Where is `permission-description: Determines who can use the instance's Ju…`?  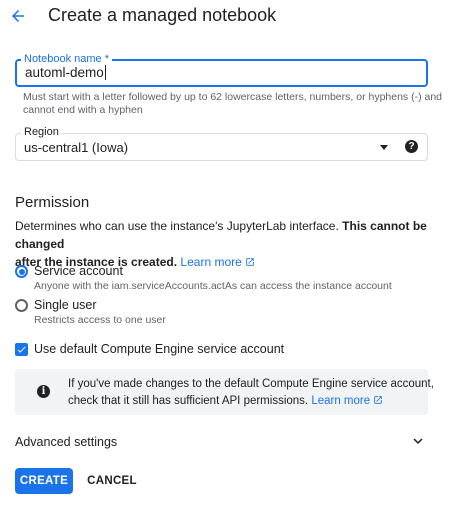 permission-description: Determines who can use the instance's Ju… is located at coordinates (225, 244).